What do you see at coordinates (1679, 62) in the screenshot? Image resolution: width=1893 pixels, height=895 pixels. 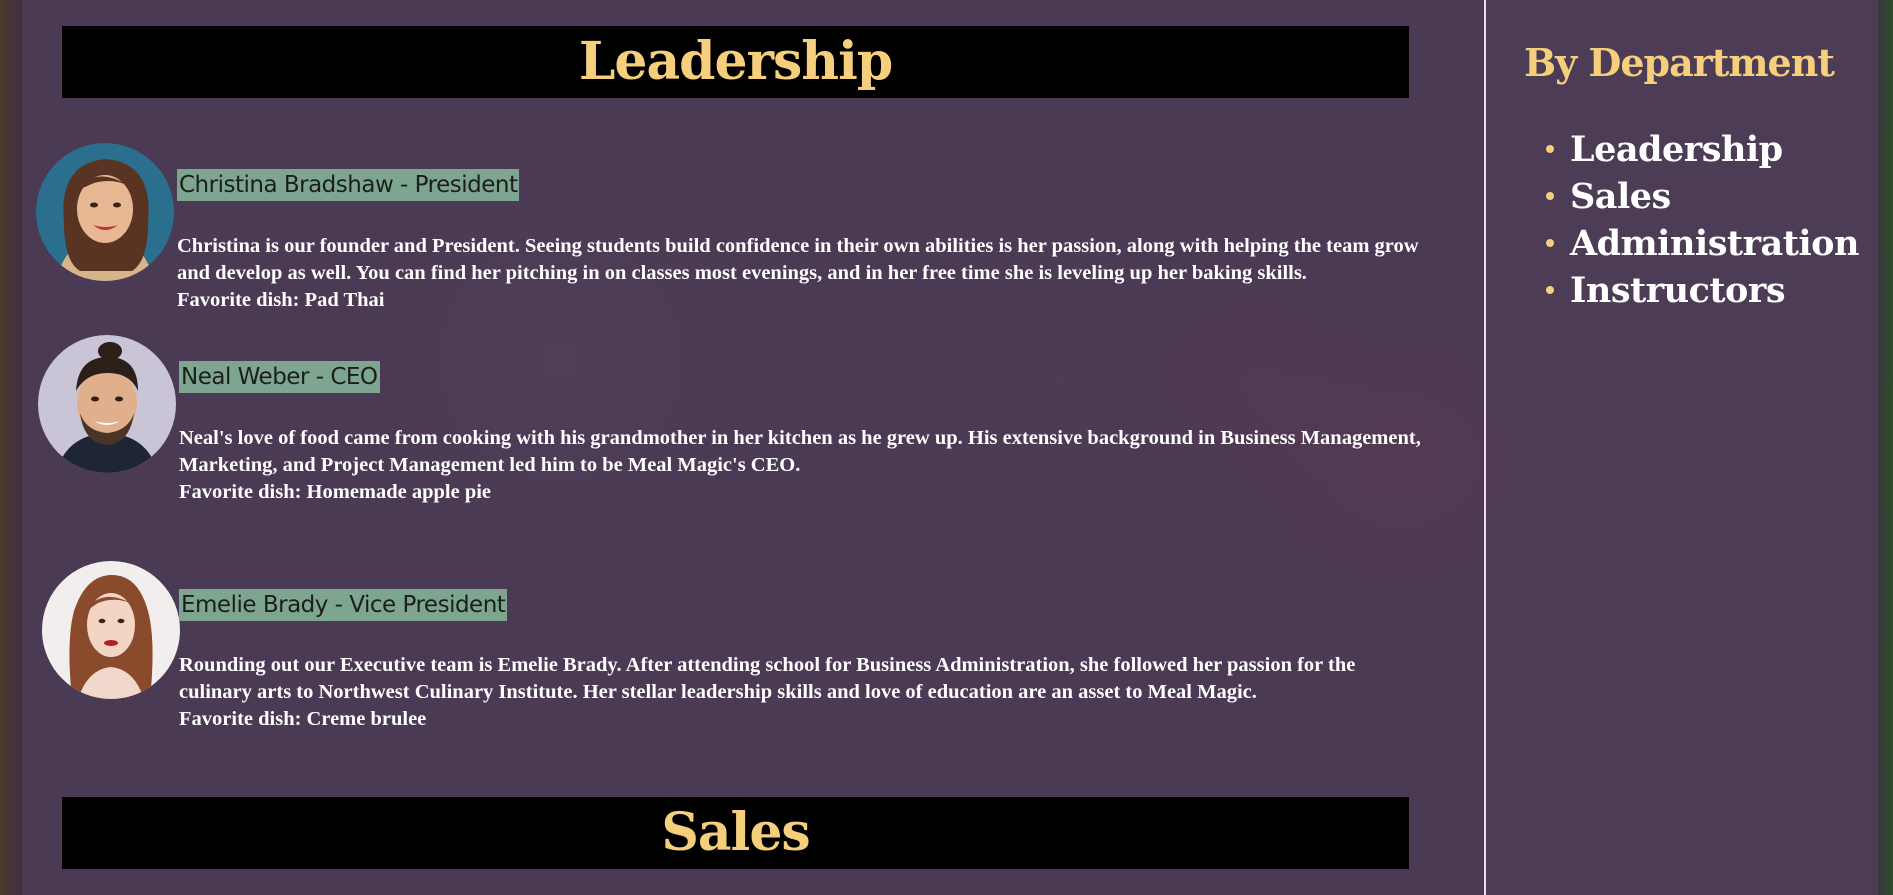 I see `sidebar-title: By Department` at bounding box center [1679, 62].